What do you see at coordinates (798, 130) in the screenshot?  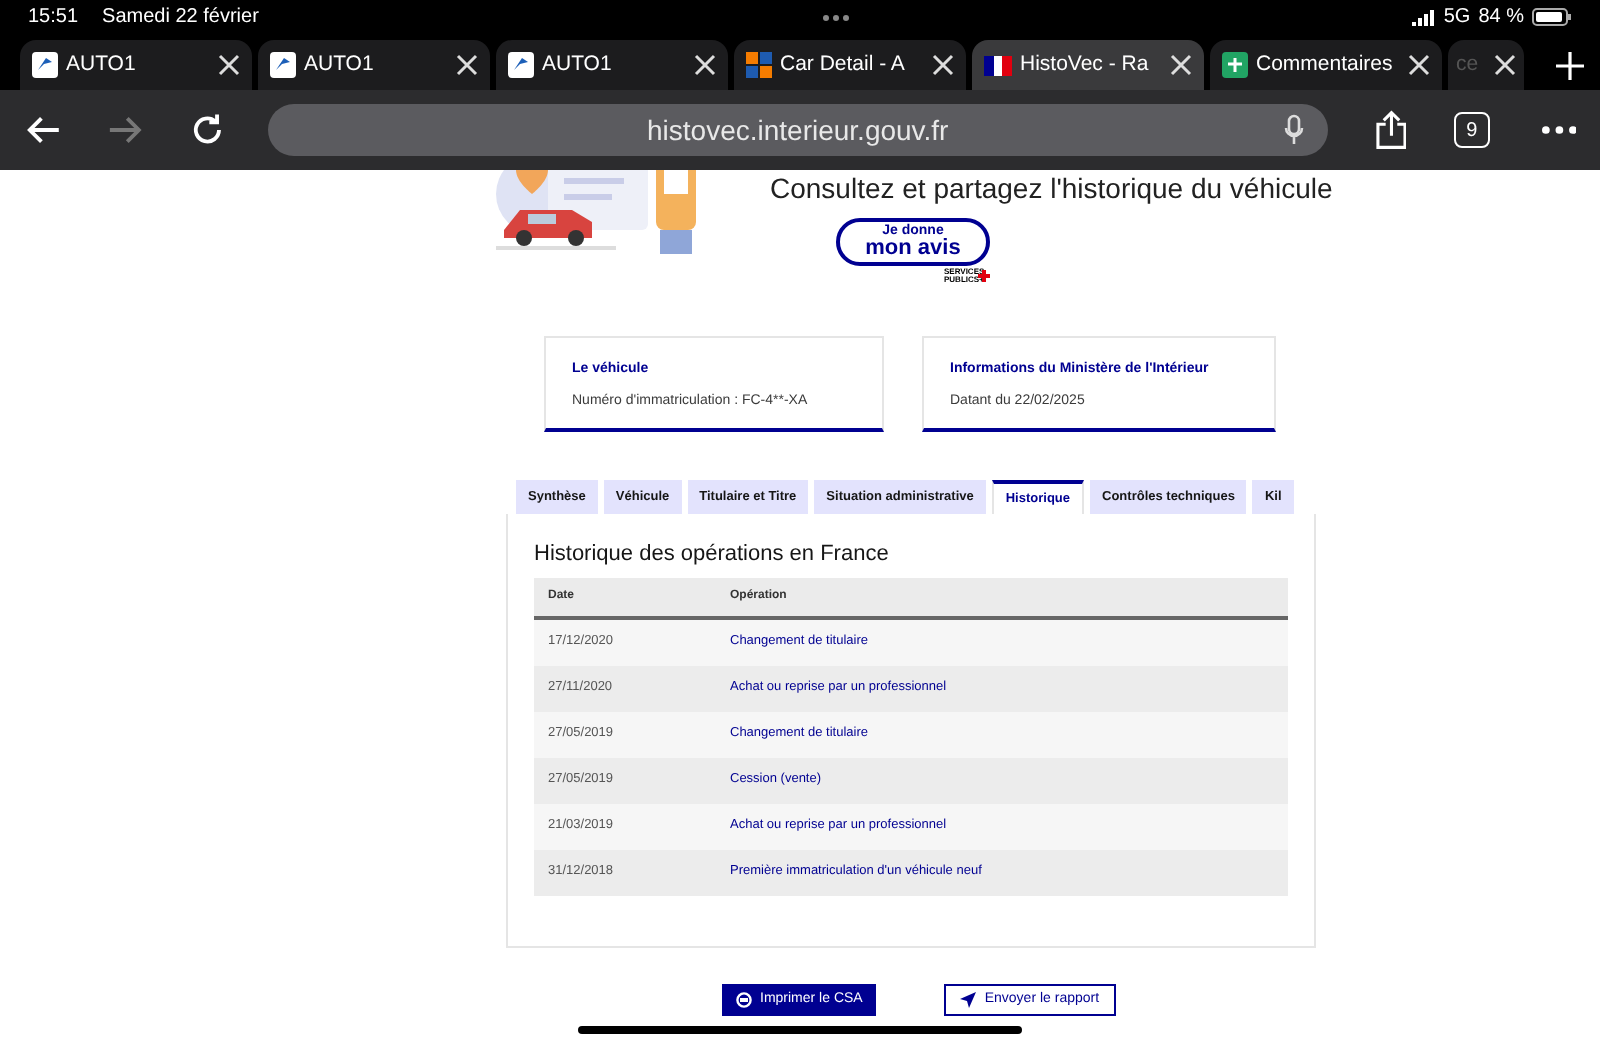 I see `address-bar: histovec.interieur.gouv.fr` at bounding box center [798, 130].